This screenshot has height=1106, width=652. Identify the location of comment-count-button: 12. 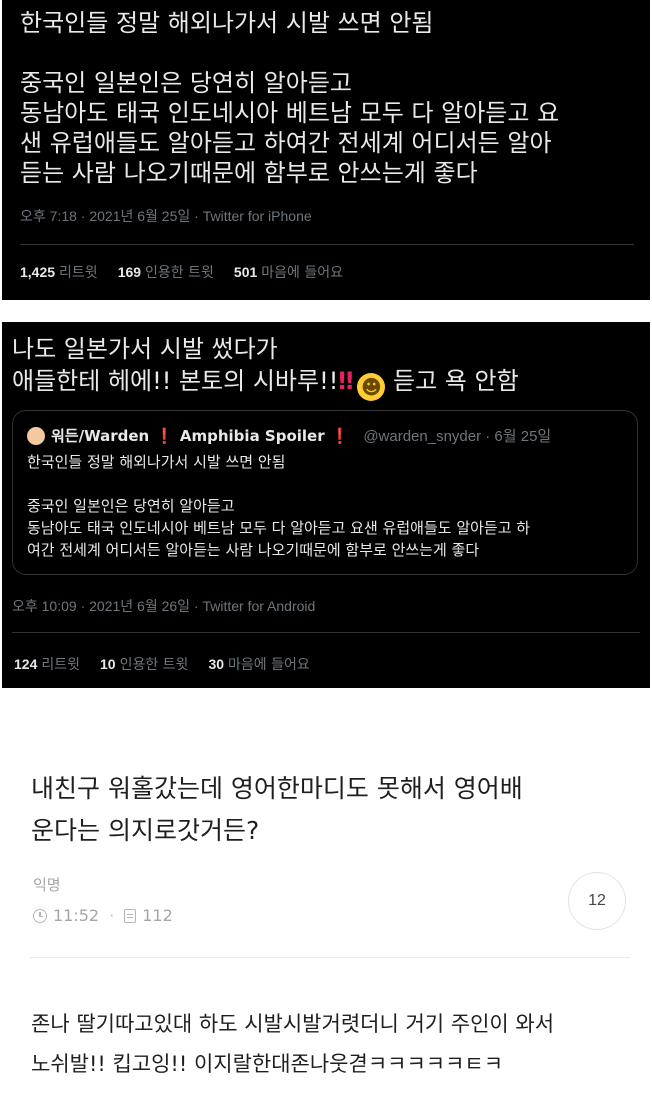
(597, 901).